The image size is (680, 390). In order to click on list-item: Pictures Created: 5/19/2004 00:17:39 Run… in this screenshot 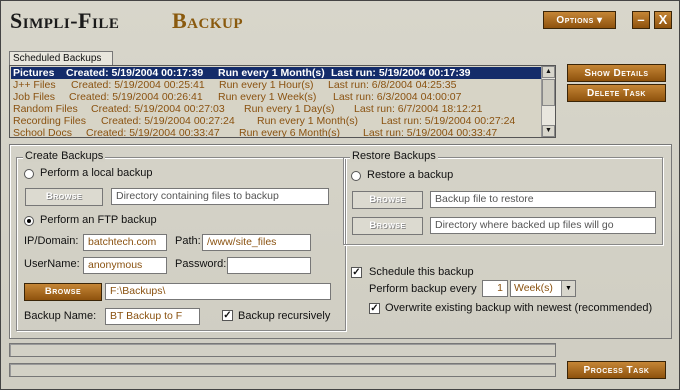, I will do `click(276, 73)`.